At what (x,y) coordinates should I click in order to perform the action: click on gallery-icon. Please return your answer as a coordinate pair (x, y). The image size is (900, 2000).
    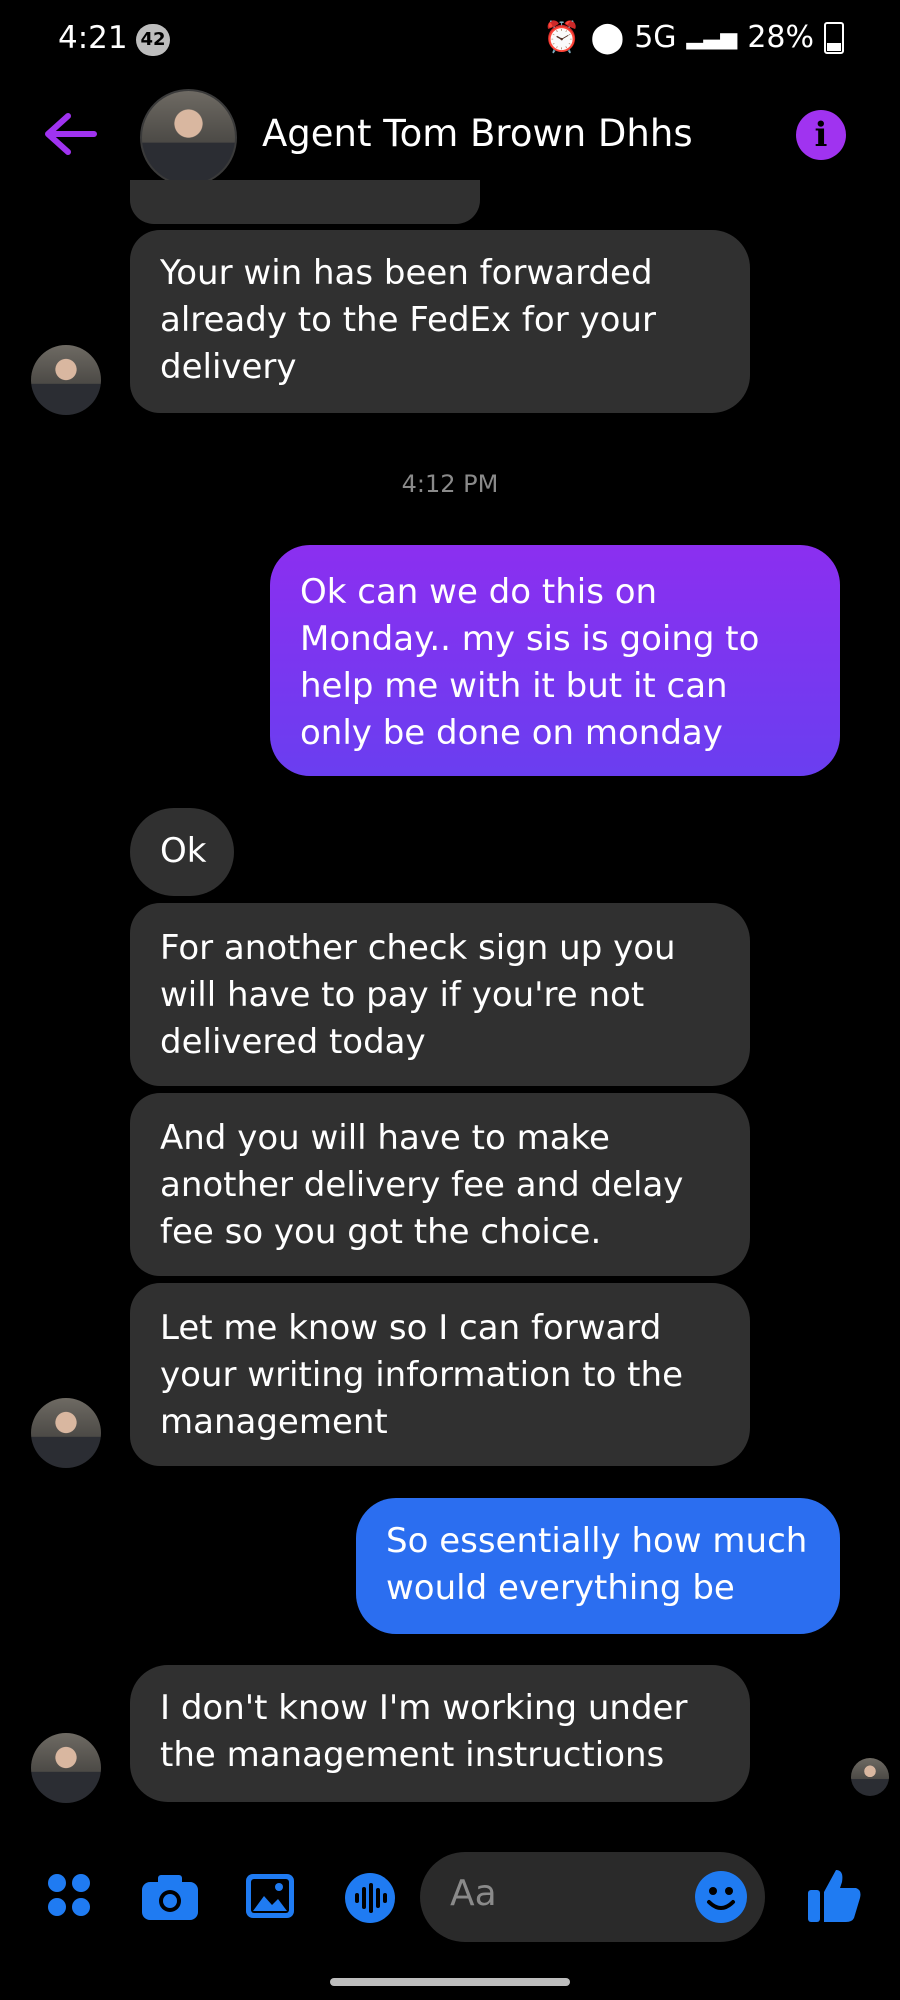
    Looking at the image, I should click on (270, 1896).